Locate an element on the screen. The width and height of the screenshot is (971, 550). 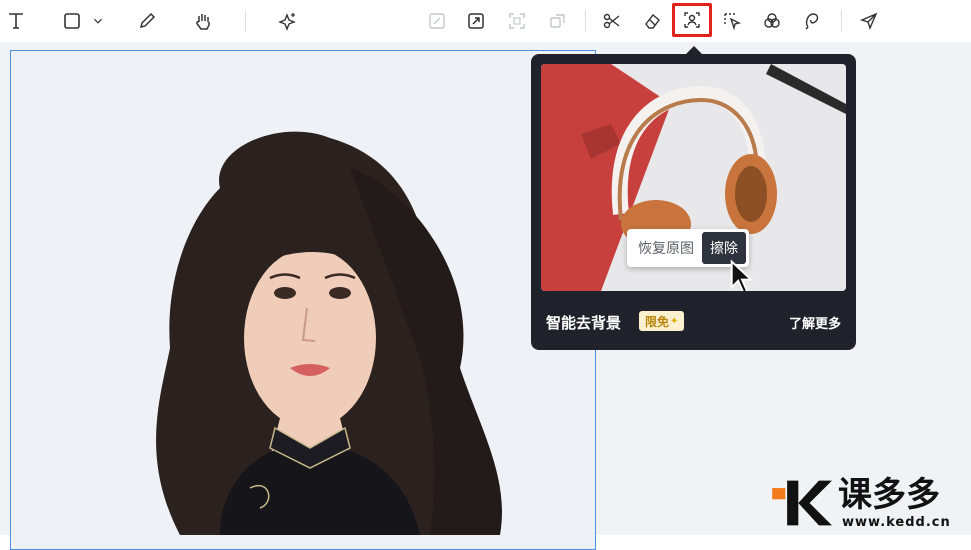
rectangle-icon is located at coordinates (72, 21).